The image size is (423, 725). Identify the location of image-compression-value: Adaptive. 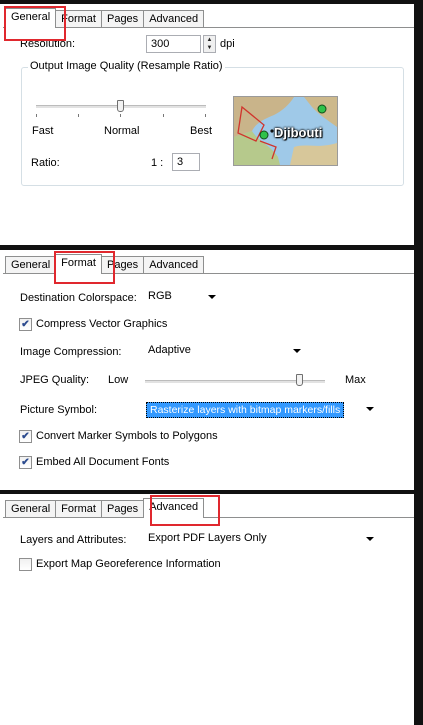
(169, 350).